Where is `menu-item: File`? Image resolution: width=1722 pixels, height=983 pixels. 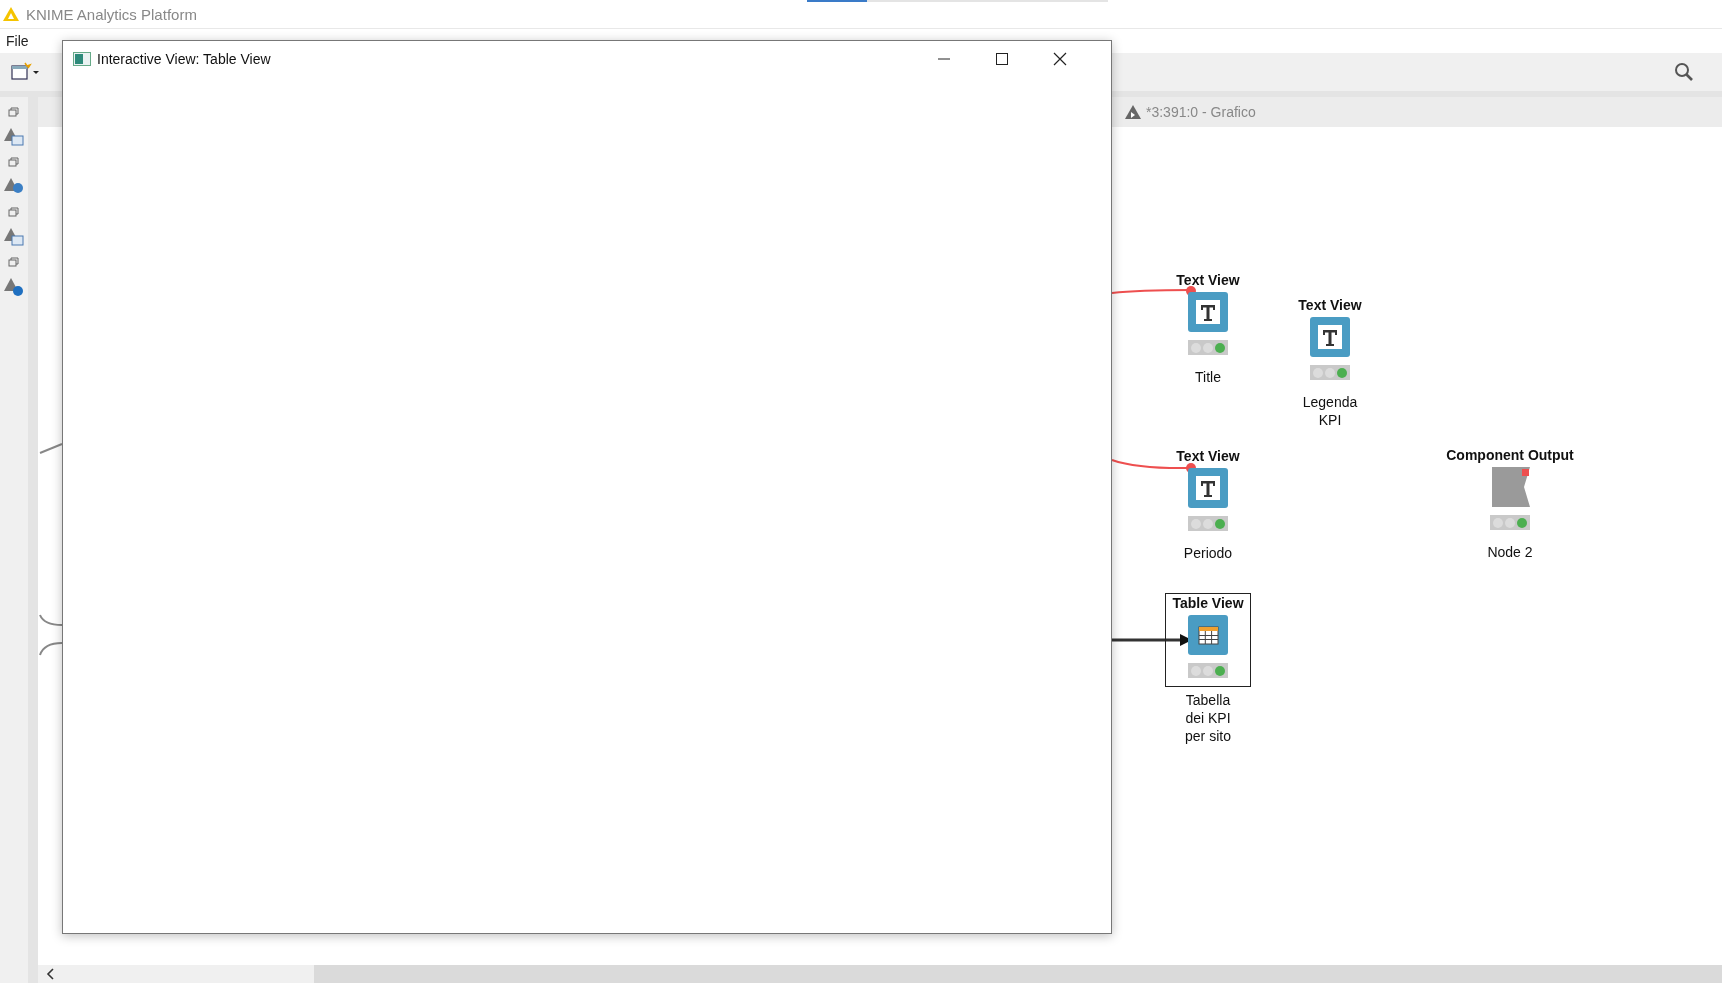 menu-item: File is located at coordinates (17, 41).